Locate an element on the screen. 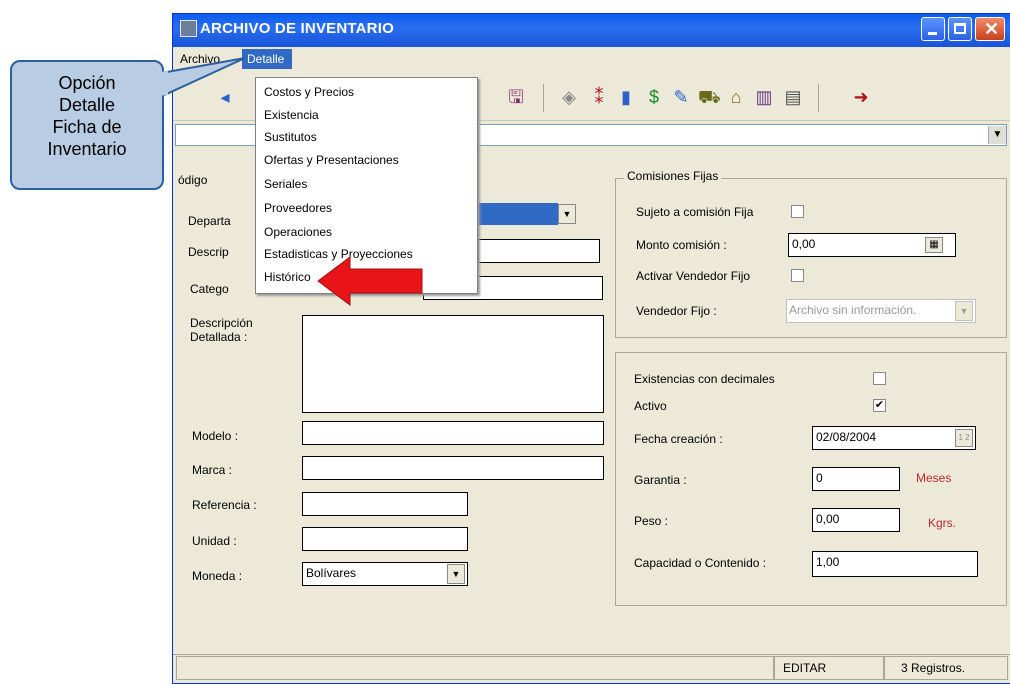  codigo-label: ódigo is located at coordinates (193, 180).